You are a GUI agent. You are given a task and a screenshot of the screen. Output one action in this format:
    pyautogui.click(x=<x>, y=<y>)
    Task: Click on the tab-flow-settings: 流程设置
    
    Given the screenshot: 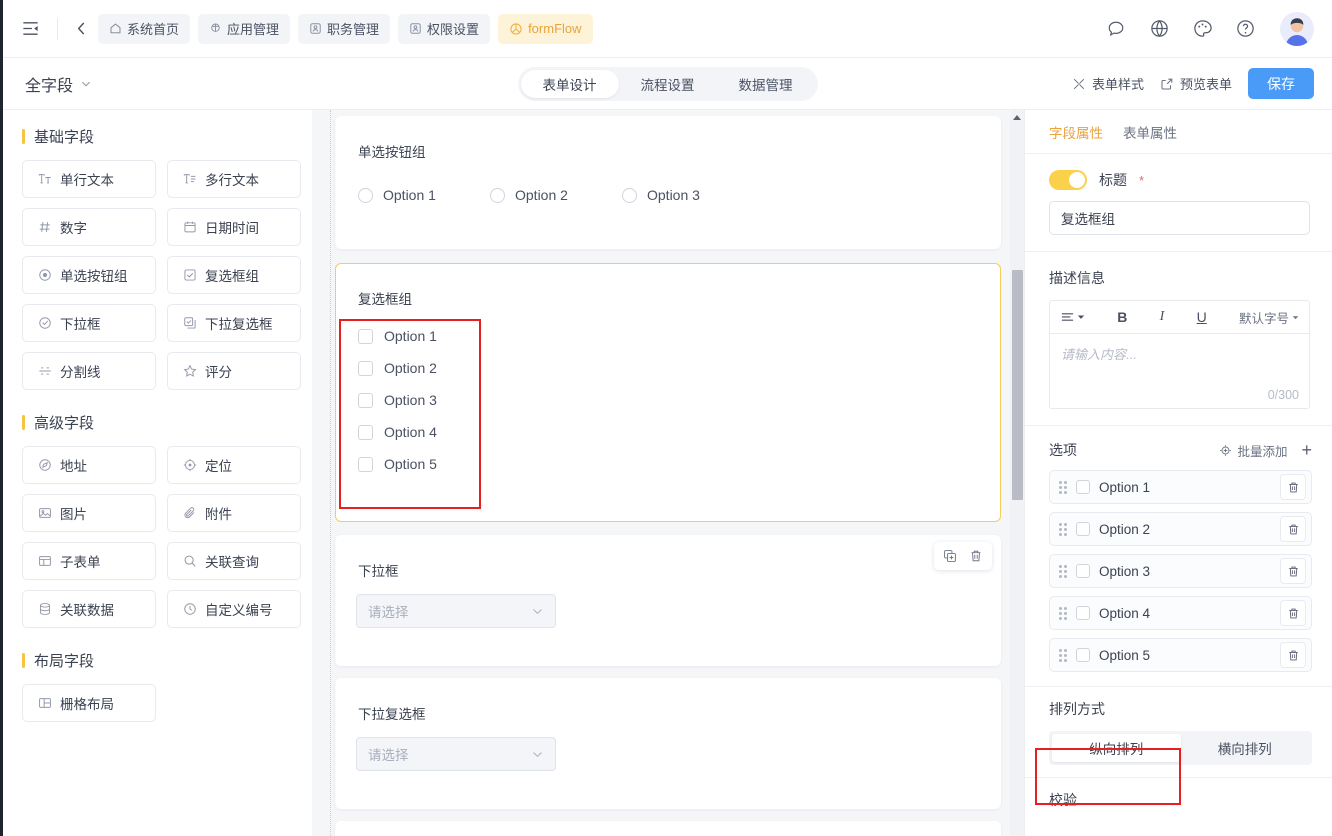 What is the action you would take?
    pyautogui.click(x=668, y=84)
    